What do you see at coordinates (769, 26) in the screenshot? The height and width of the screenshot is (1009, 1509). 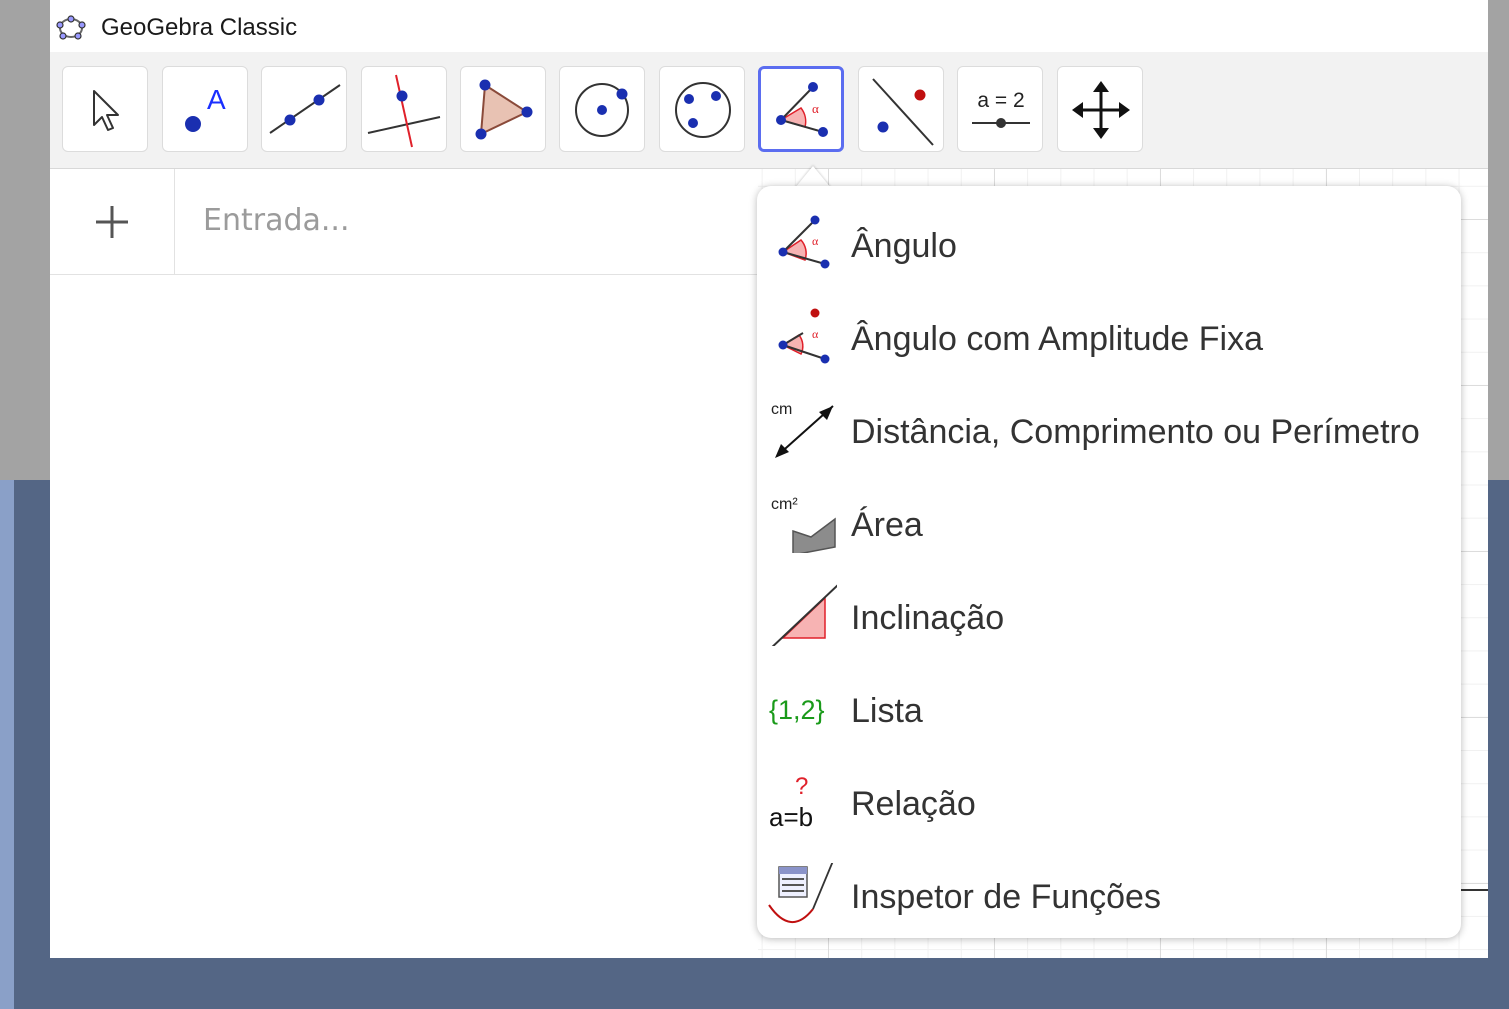 I see `title-bar: GeoGebra Classic` at bounding box center [769, 26].